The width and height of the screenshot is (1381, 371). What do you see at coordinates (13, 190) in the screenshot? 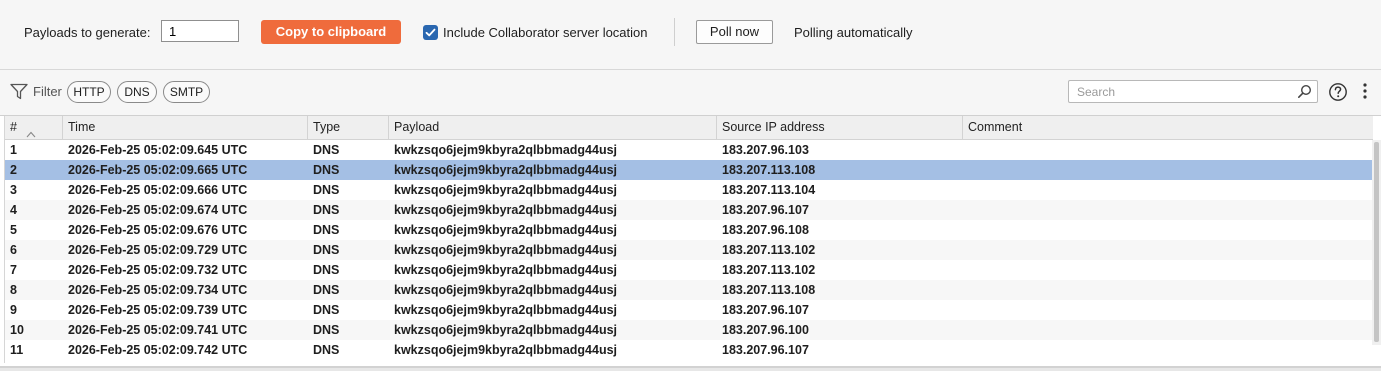
I see `row-number: 3` at bounding box center [13, 190].